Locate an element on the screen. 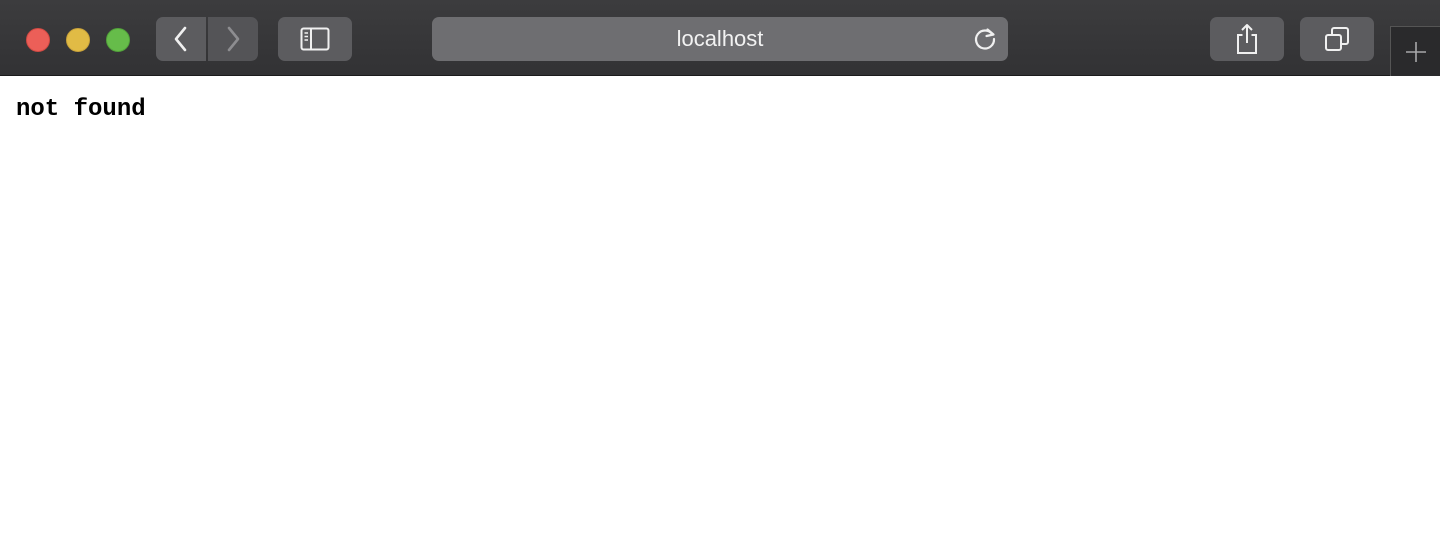 The height and width of the screenshot is (545, 1440). show-all-tabs-button is located at coordinates (1337, 39).